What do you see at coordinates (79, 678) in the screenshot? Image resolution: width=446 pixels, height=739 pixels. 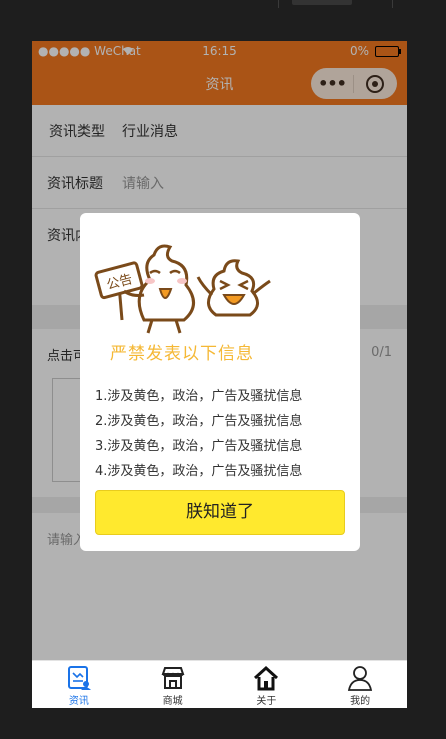 I see `news-icon` at bounding box center [79, 678].